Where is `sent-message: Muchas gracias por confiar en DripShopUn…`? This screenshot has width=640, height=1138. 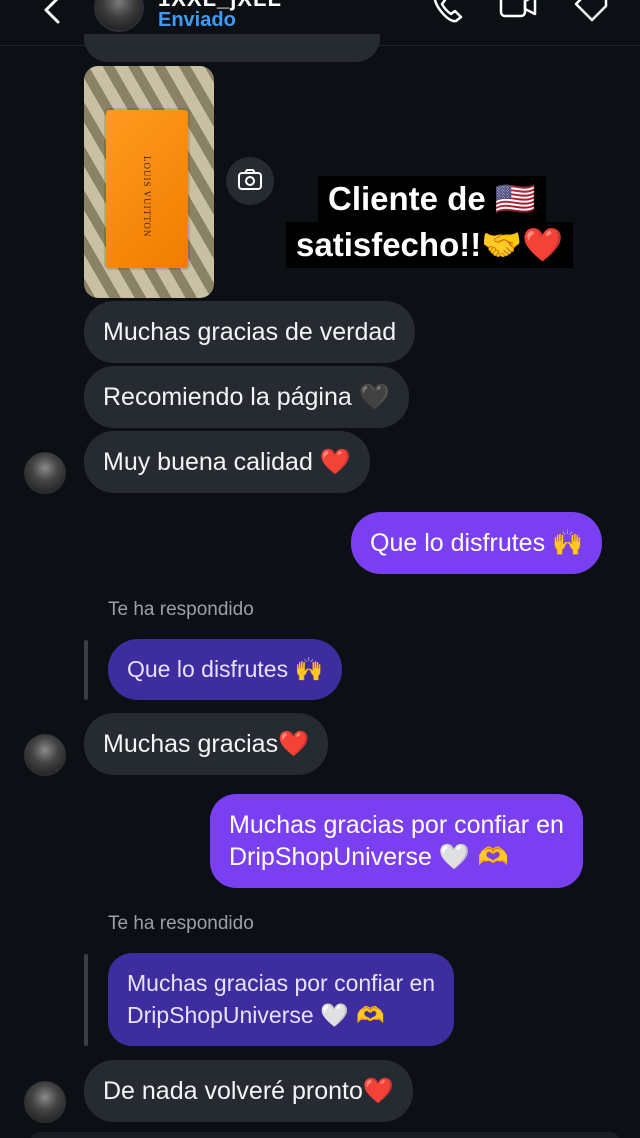
sent-message: Muchas gracias por confiar en DripShopUn… is located at coordinates (396, 841).